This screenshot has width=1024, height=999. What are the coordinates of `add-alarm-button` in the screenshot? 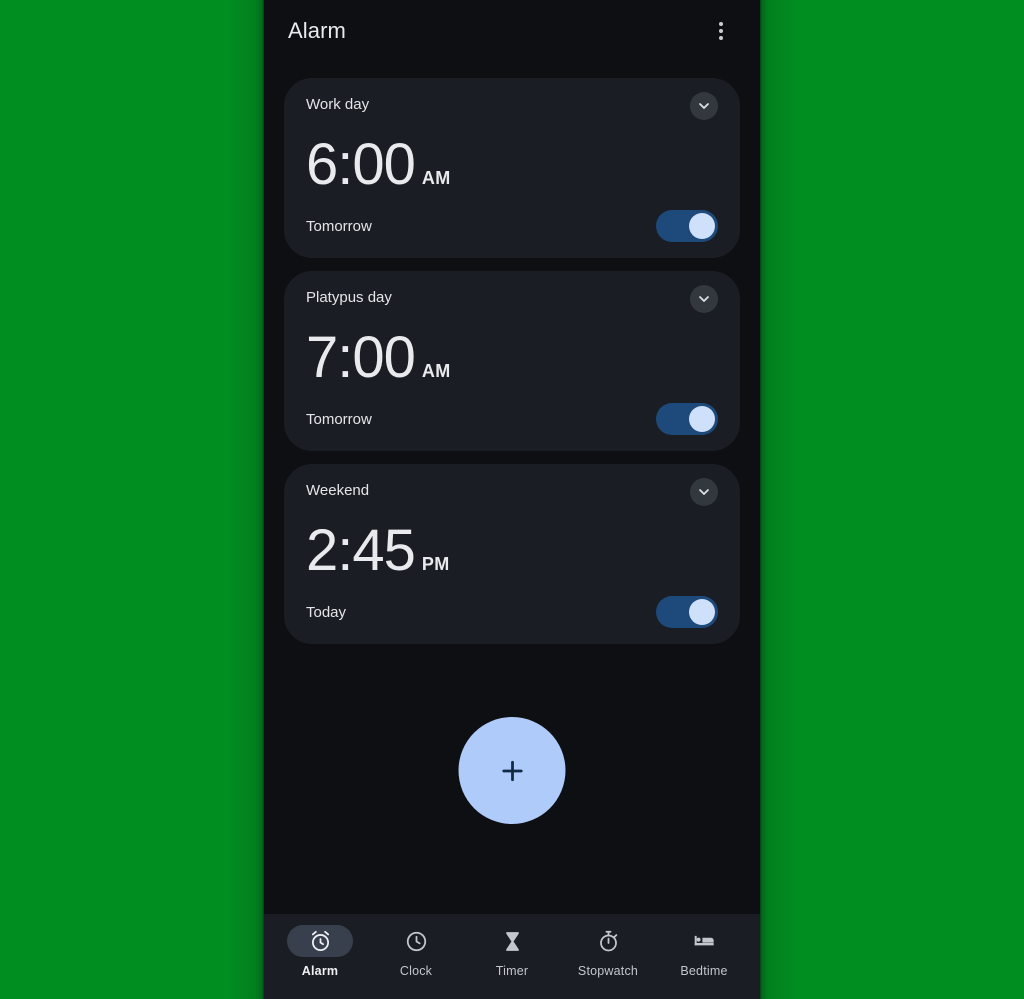 It's located at (512, 770).